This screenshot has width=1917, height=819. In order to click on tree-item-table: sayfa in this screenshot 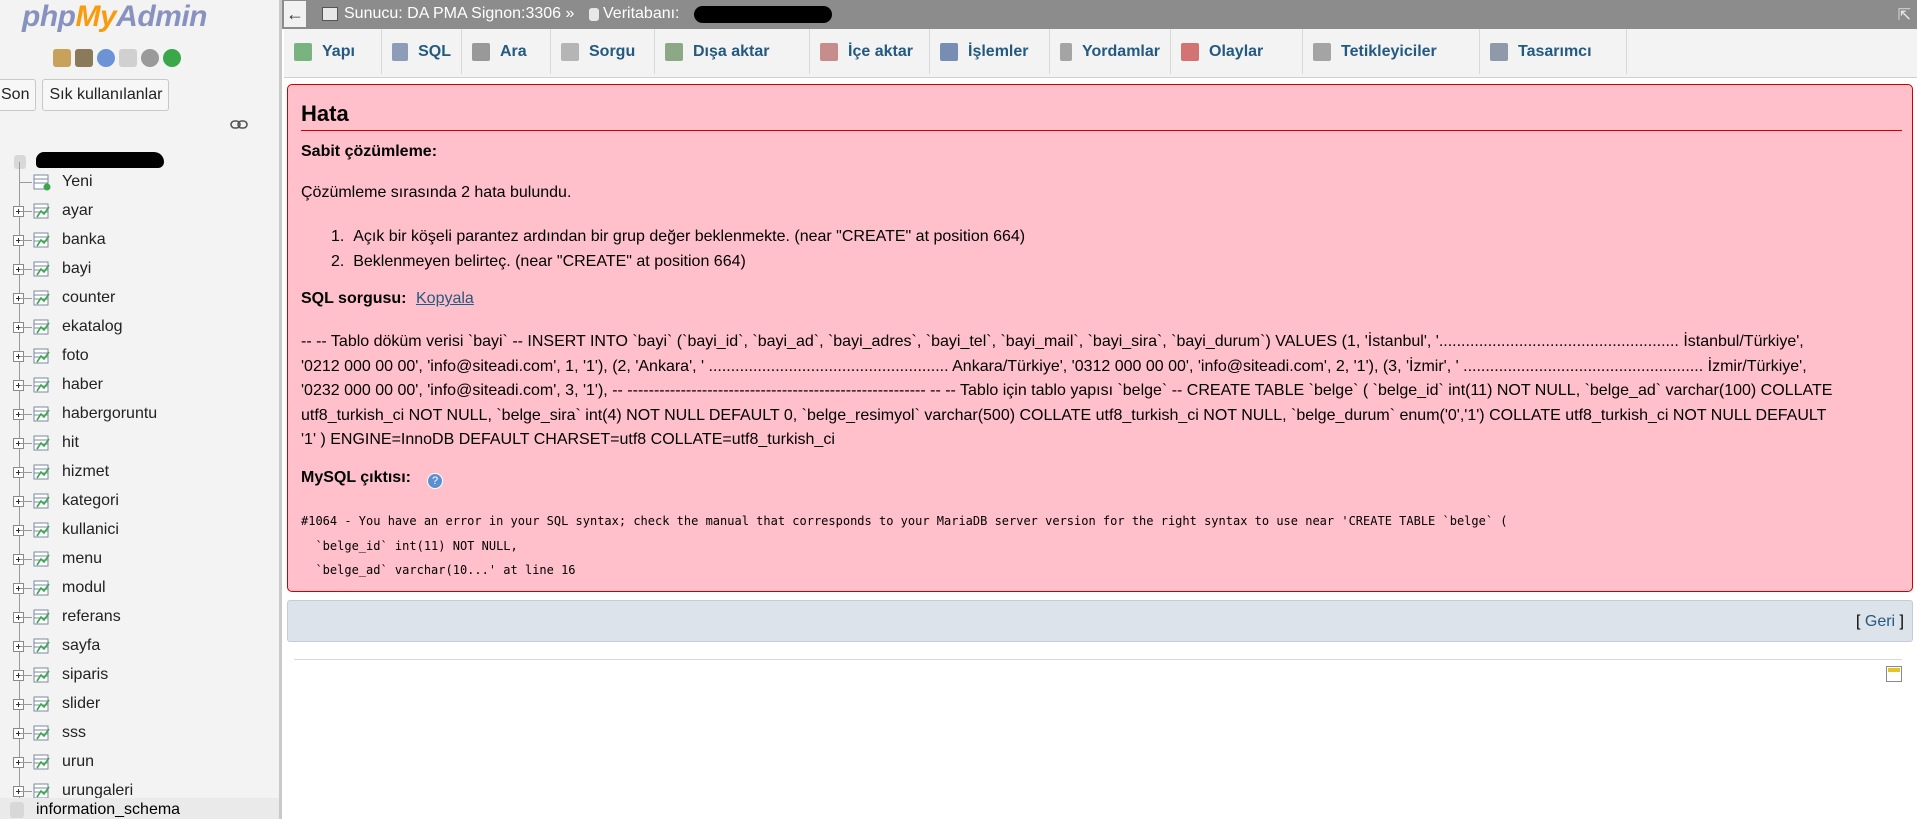, I will do `click(139, 648)`.